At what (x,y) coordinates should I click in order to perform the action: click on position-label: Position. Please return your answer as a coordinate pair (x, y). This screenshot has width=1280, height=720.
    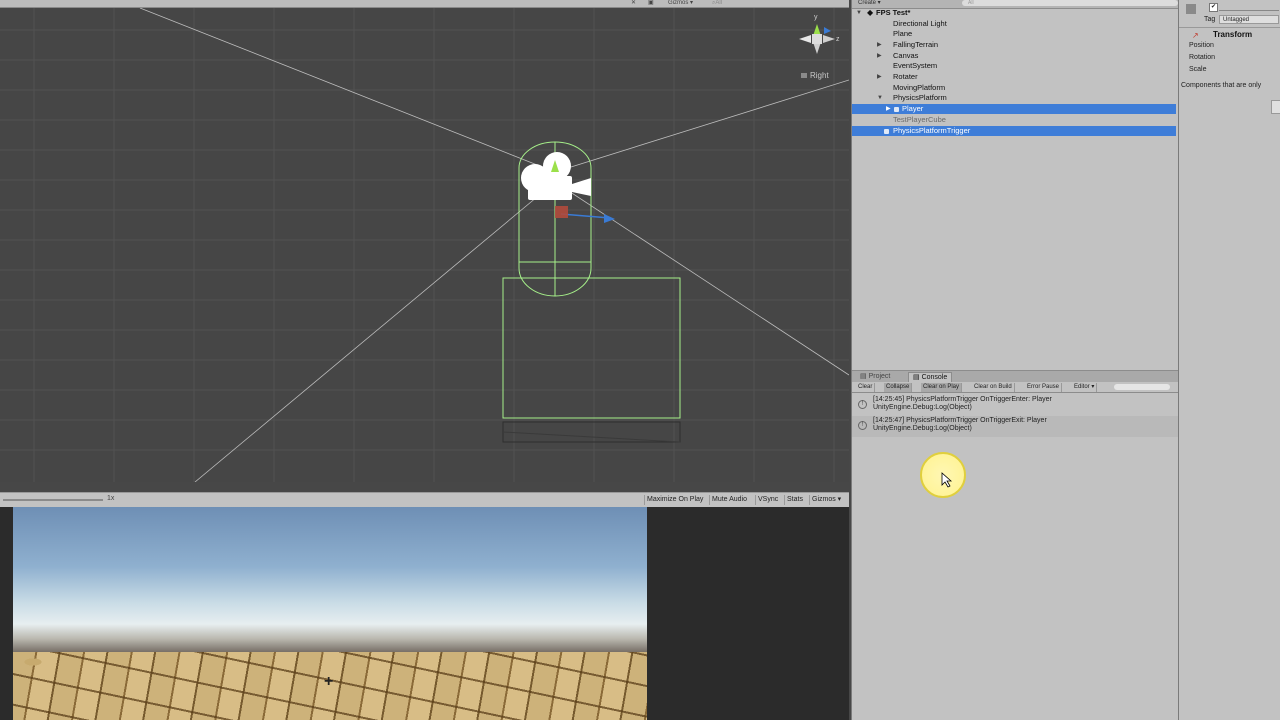
    Looking at the image, I should click on (1201, 45).